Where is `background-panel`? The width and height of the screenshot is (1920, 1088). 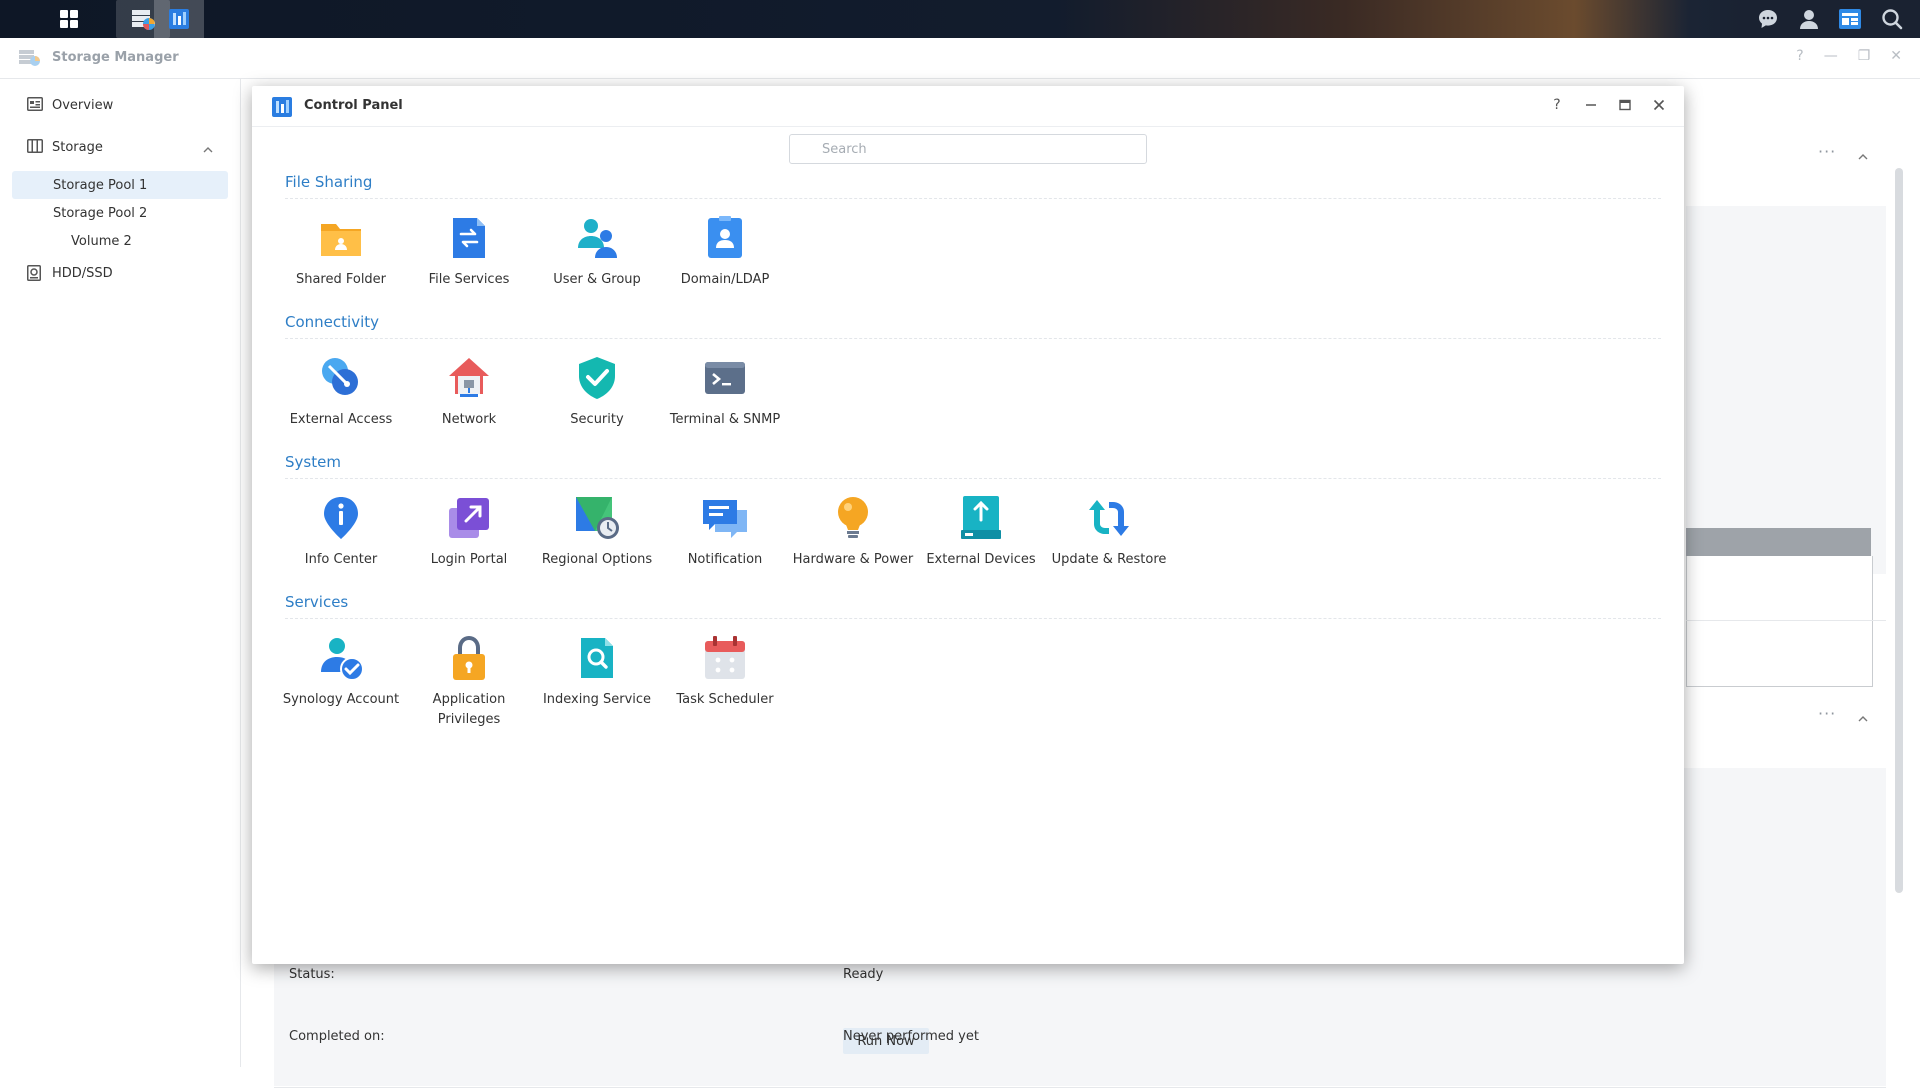
background-panel is located at coordinates (1786, 390).